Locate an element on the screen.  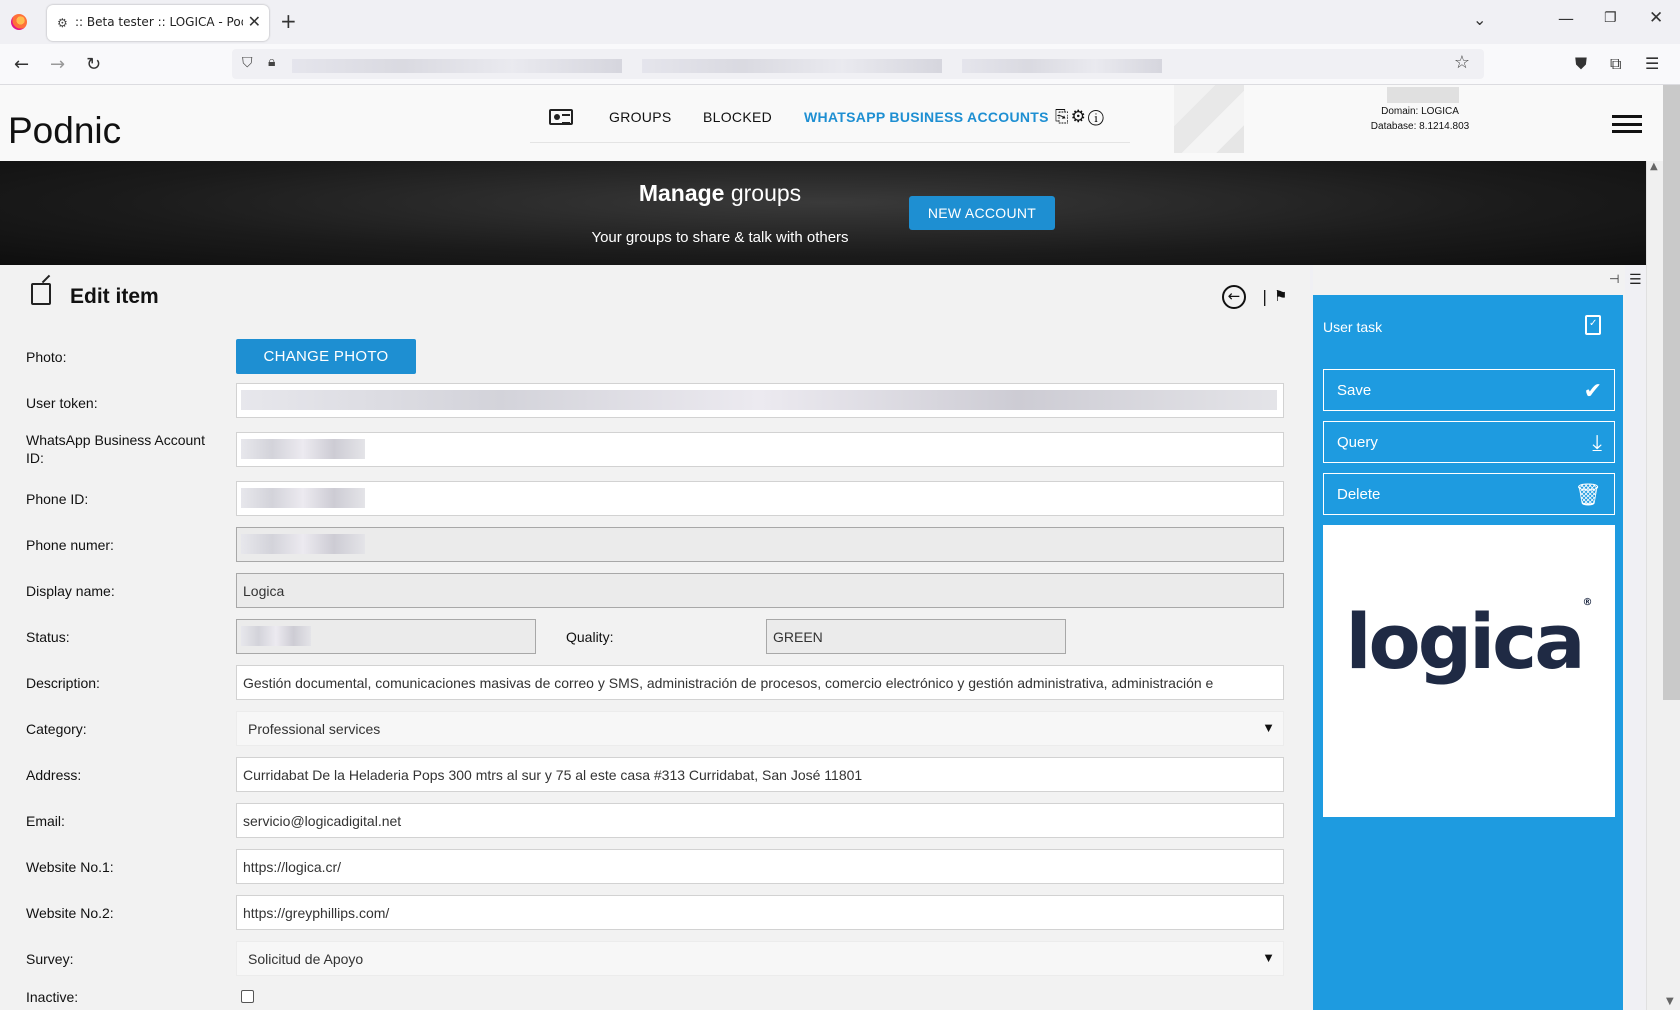
hamburger-menu-icon is located at coordinates (1627, 124).